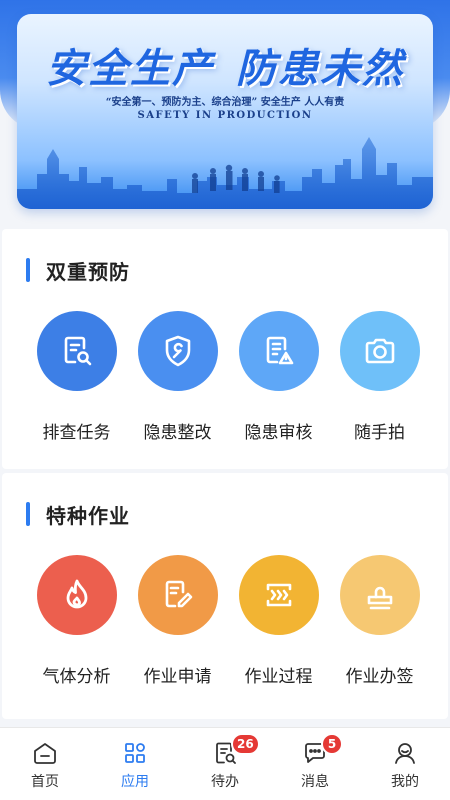 The image size is (450, 800). I want to click on app-work-application: 作业申请, so click(177, 621).